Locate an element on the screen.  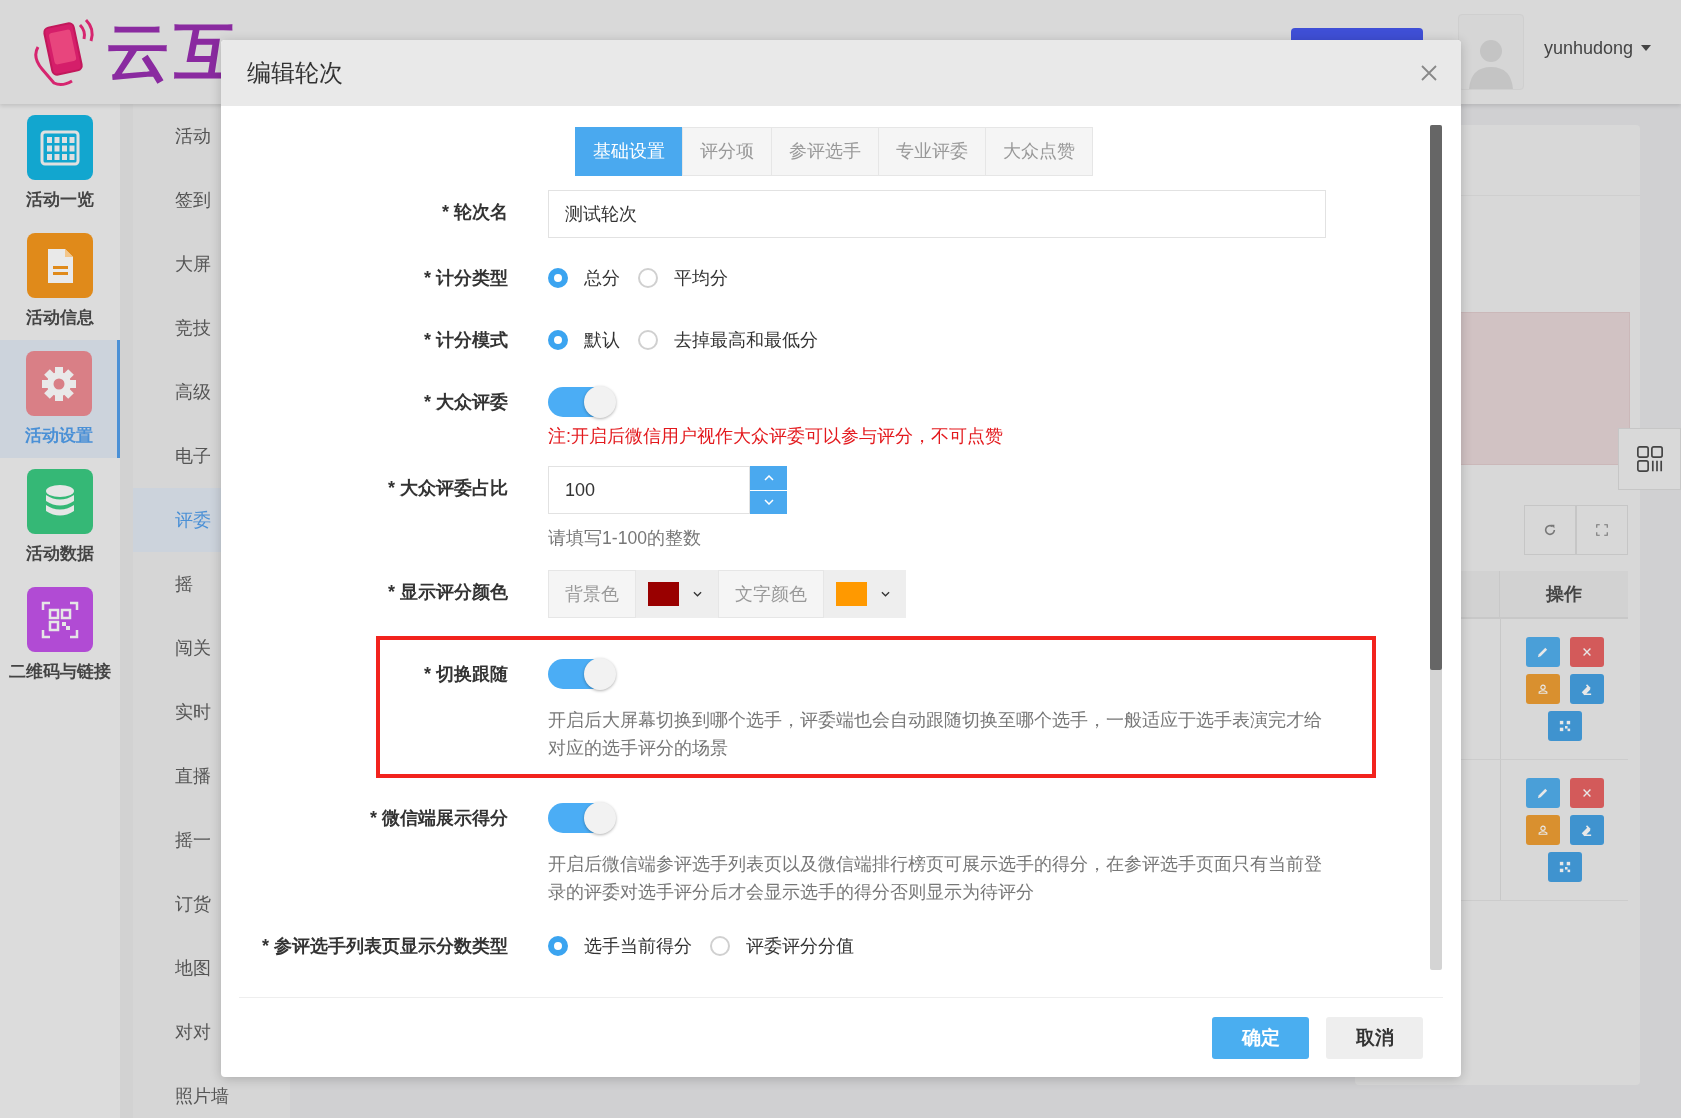
field-label: * 大众评委 is located at coordinates (466, 402).